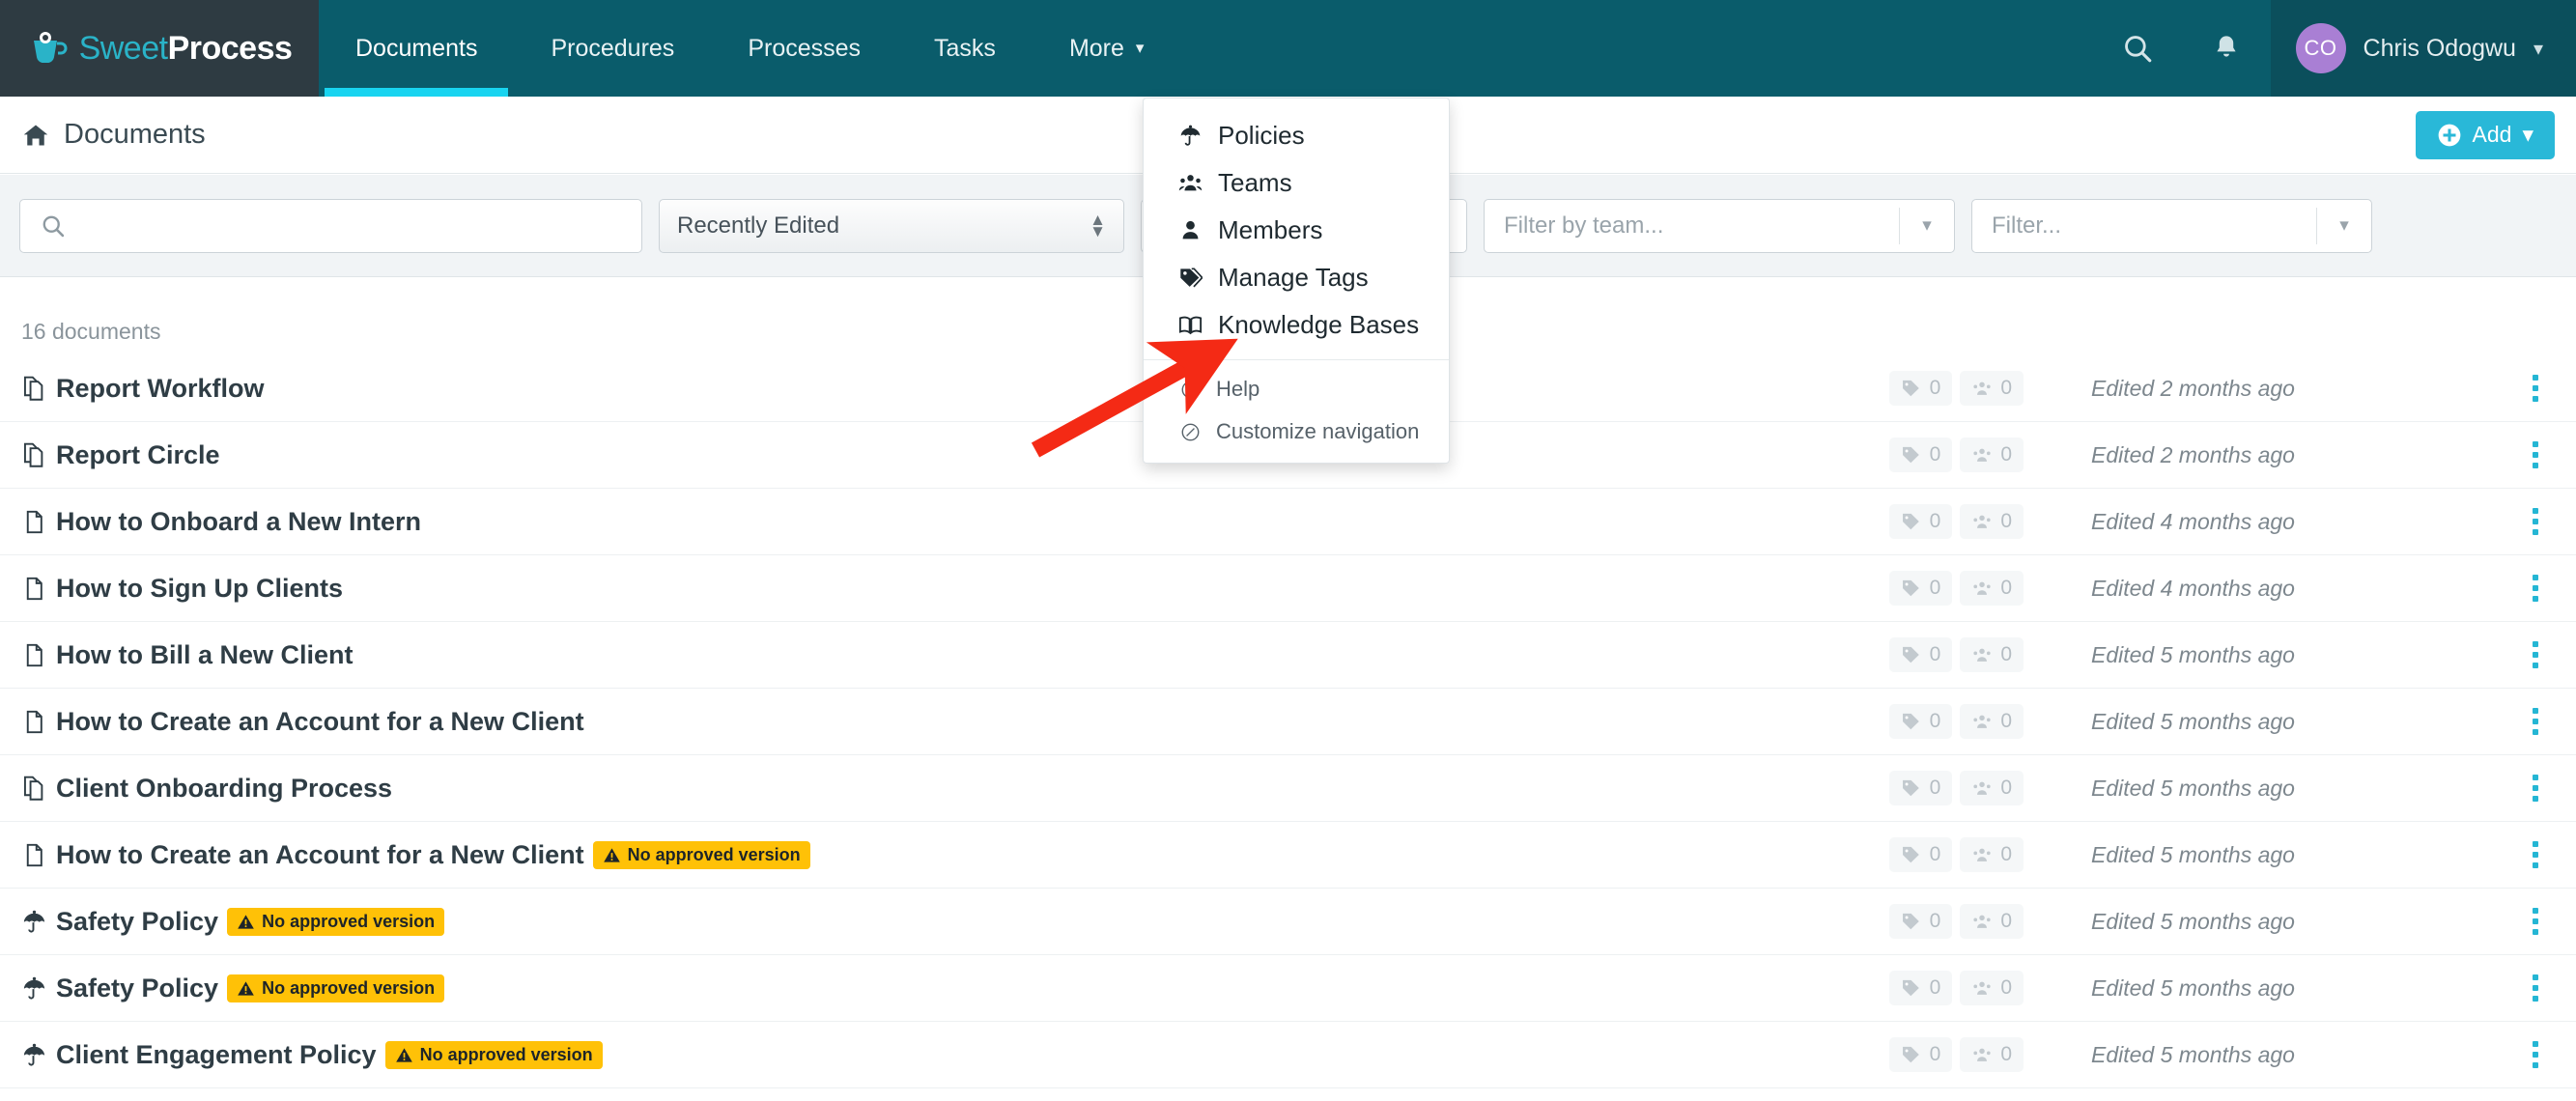  I want to click on avatar: CO, so click(2320, 48).